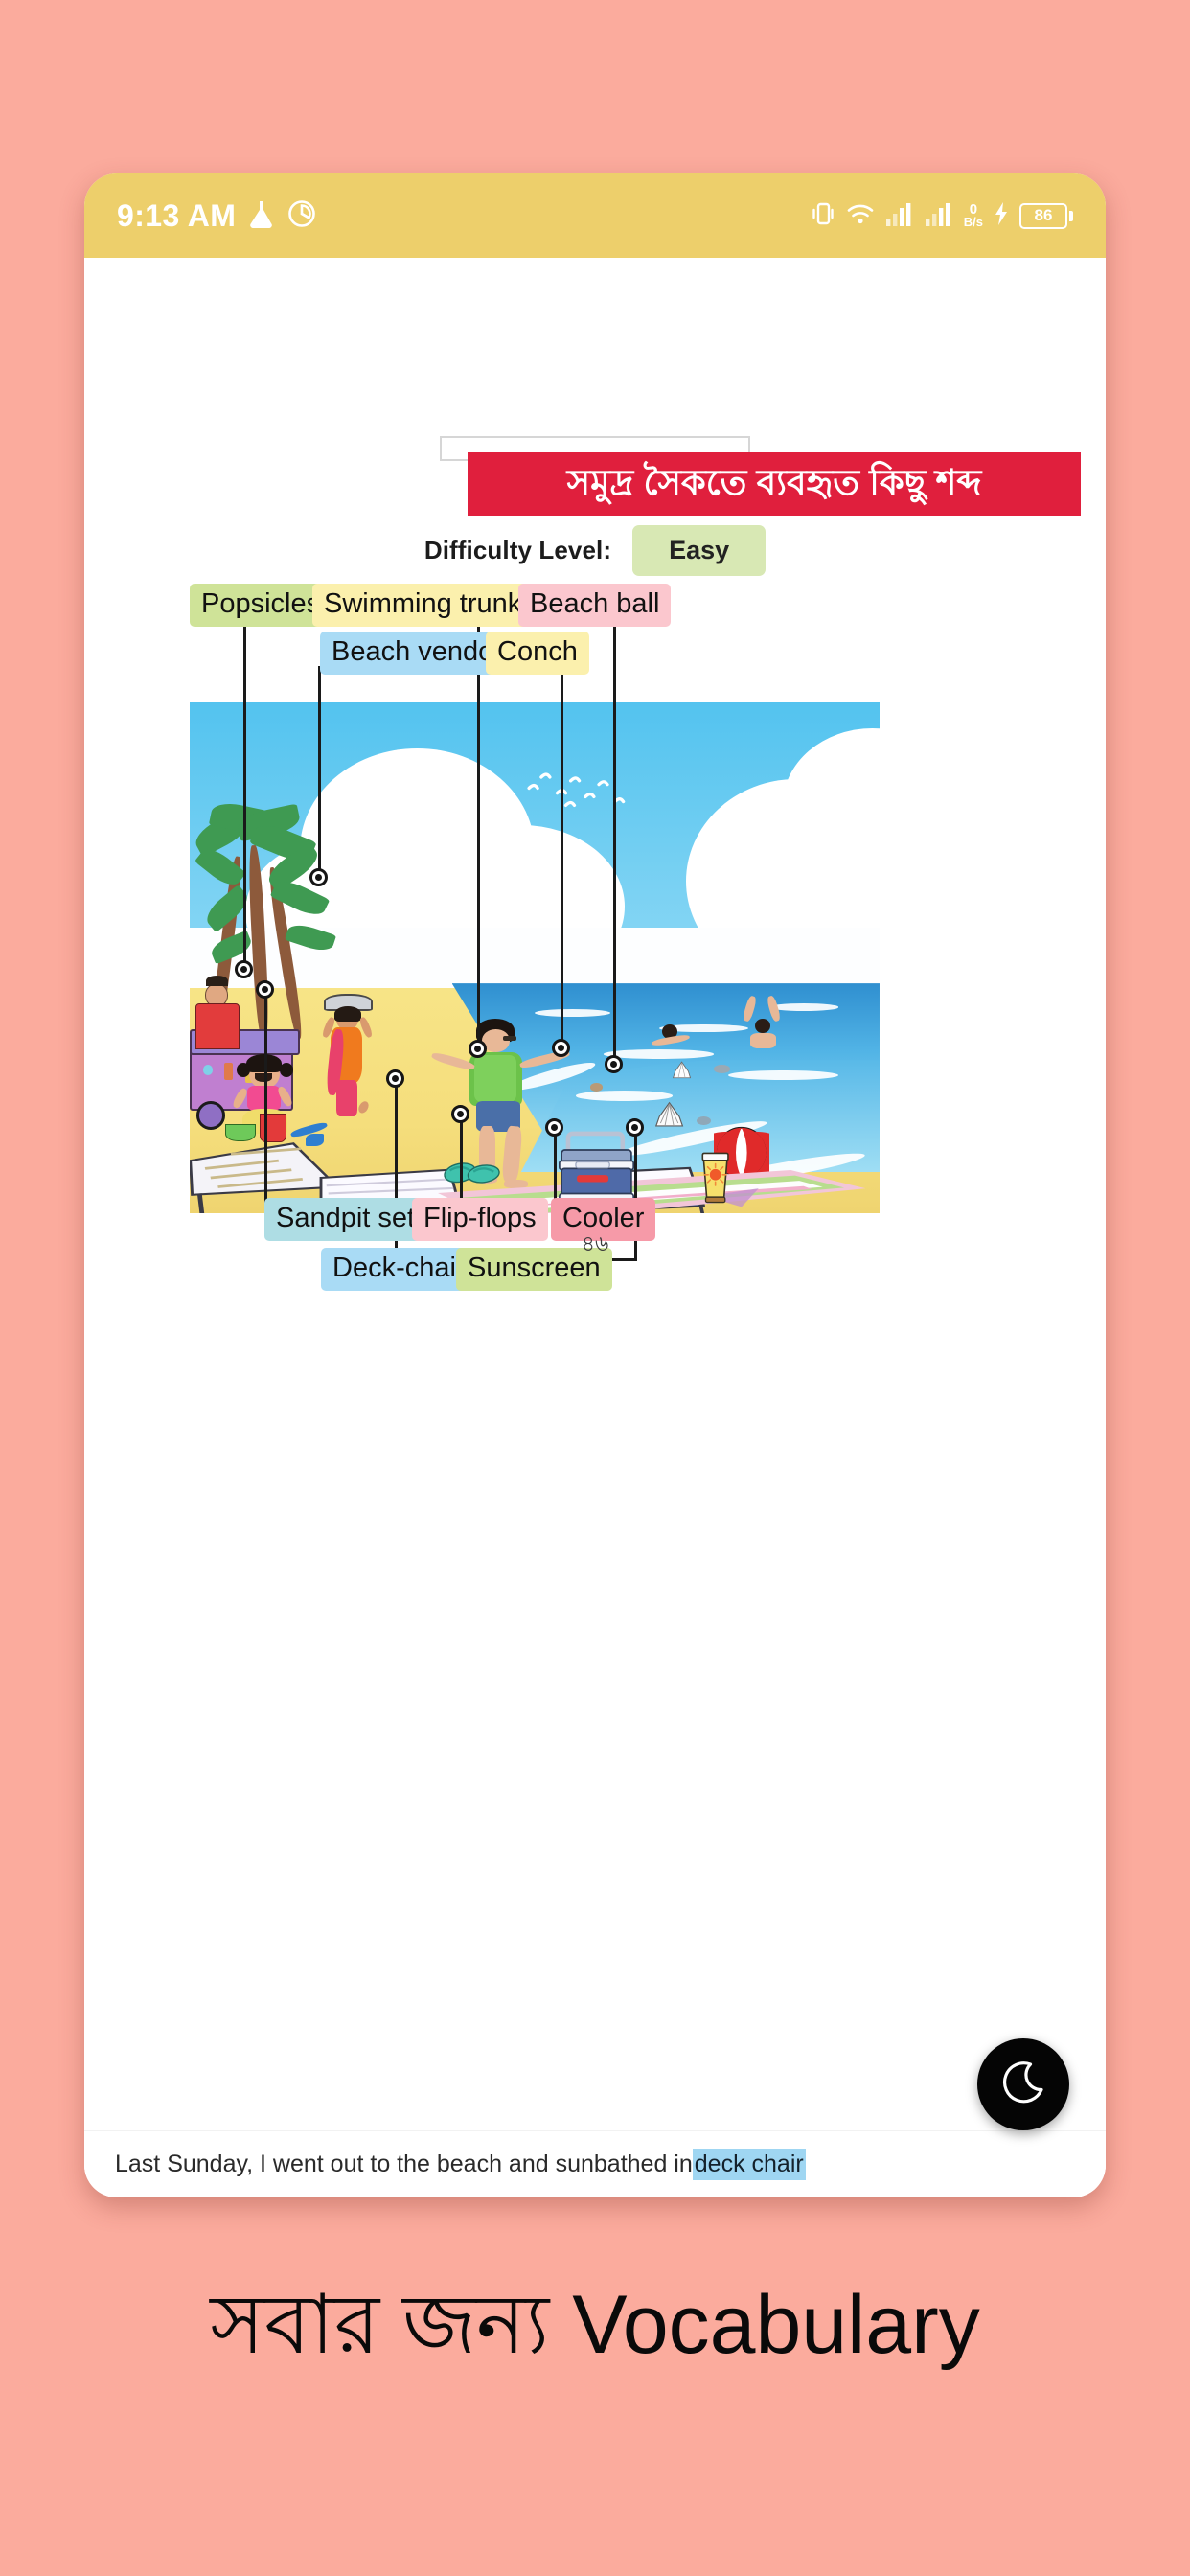 The height and width of the screenshot is (2576, 1190). I want to click on marker-beach-vendor, so click(319, 877).